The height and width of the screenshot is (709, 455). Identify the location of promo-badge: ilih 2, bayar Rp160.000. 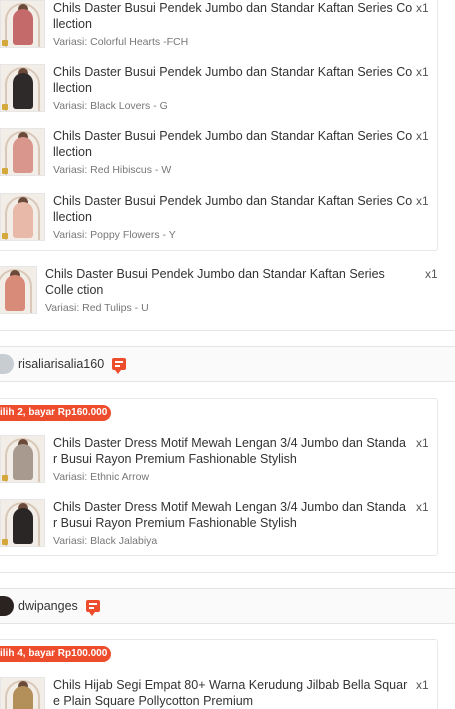
(56, 413).